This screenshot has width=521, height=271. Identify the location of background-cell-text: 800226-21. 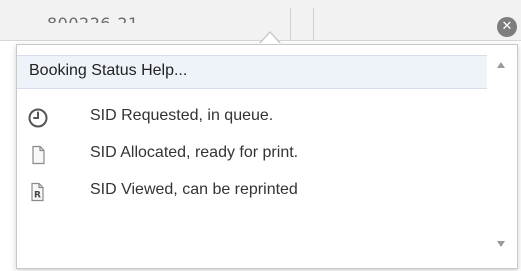
(93, 18).